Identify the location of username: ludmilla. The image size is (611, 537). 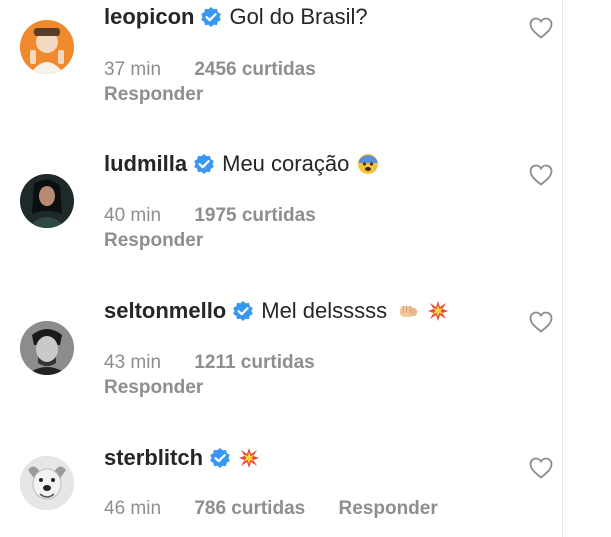
(145, 164).